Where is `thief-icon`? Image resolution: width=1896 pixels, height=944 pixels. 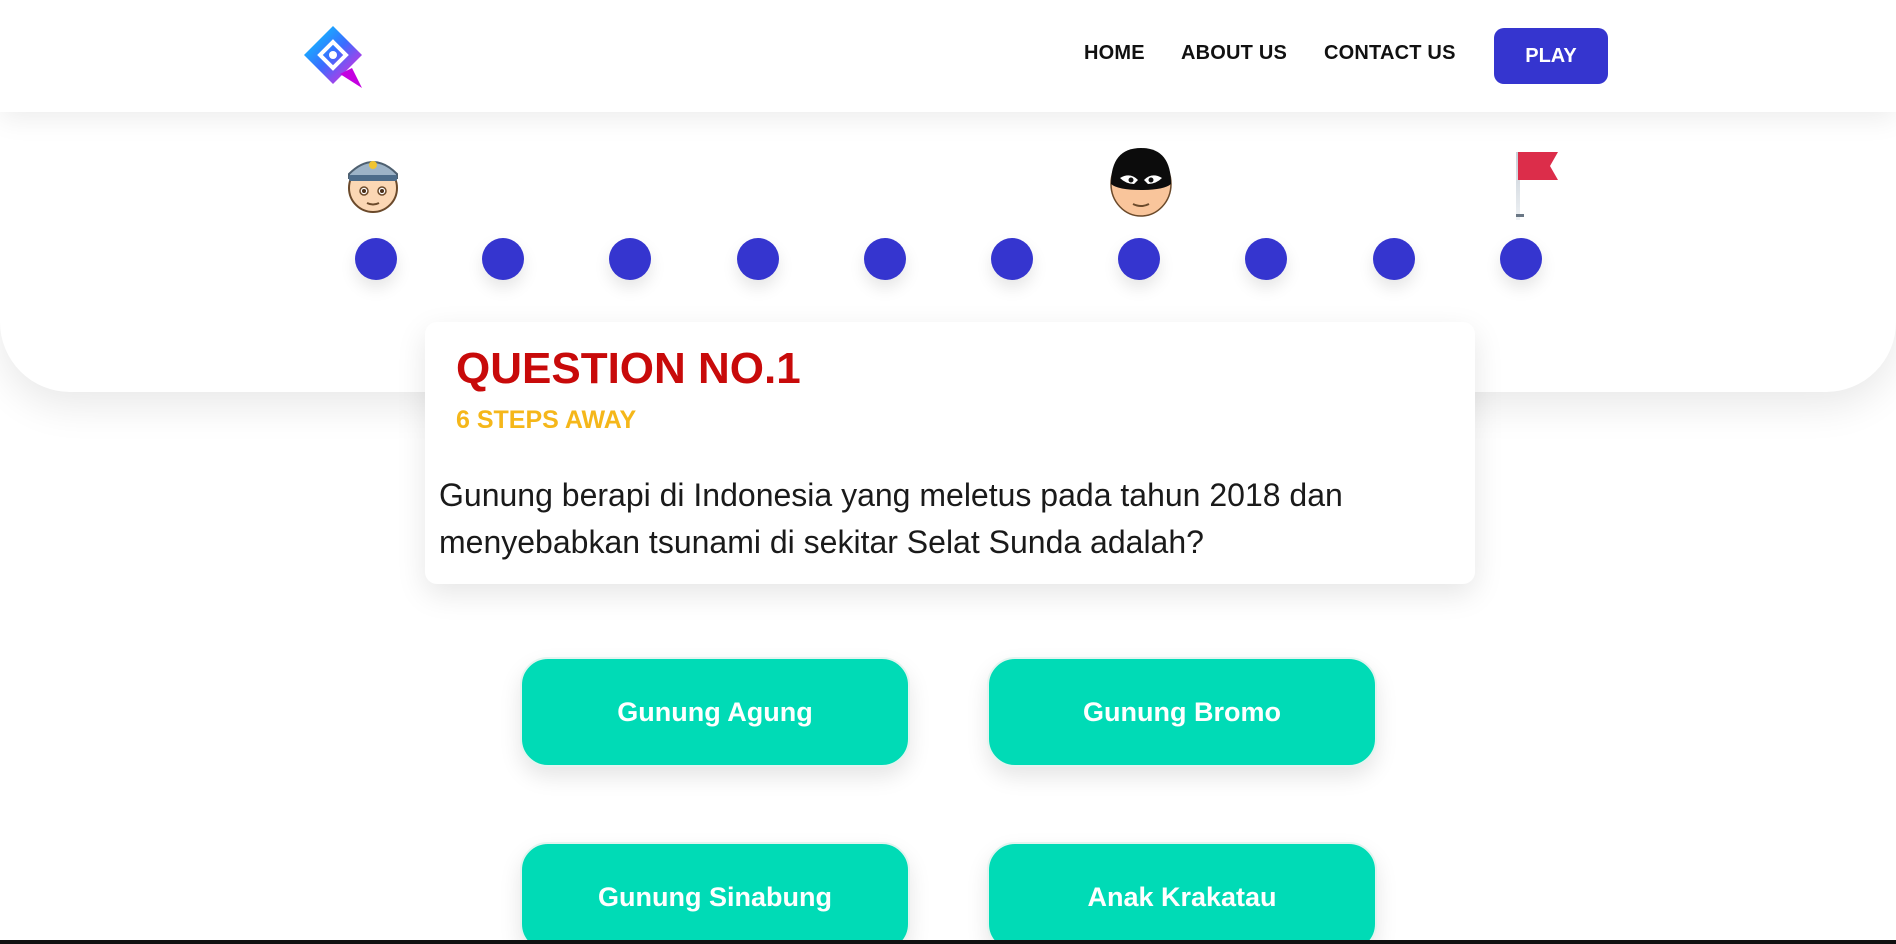
thief-icon is located at coordinates (1141, 182).